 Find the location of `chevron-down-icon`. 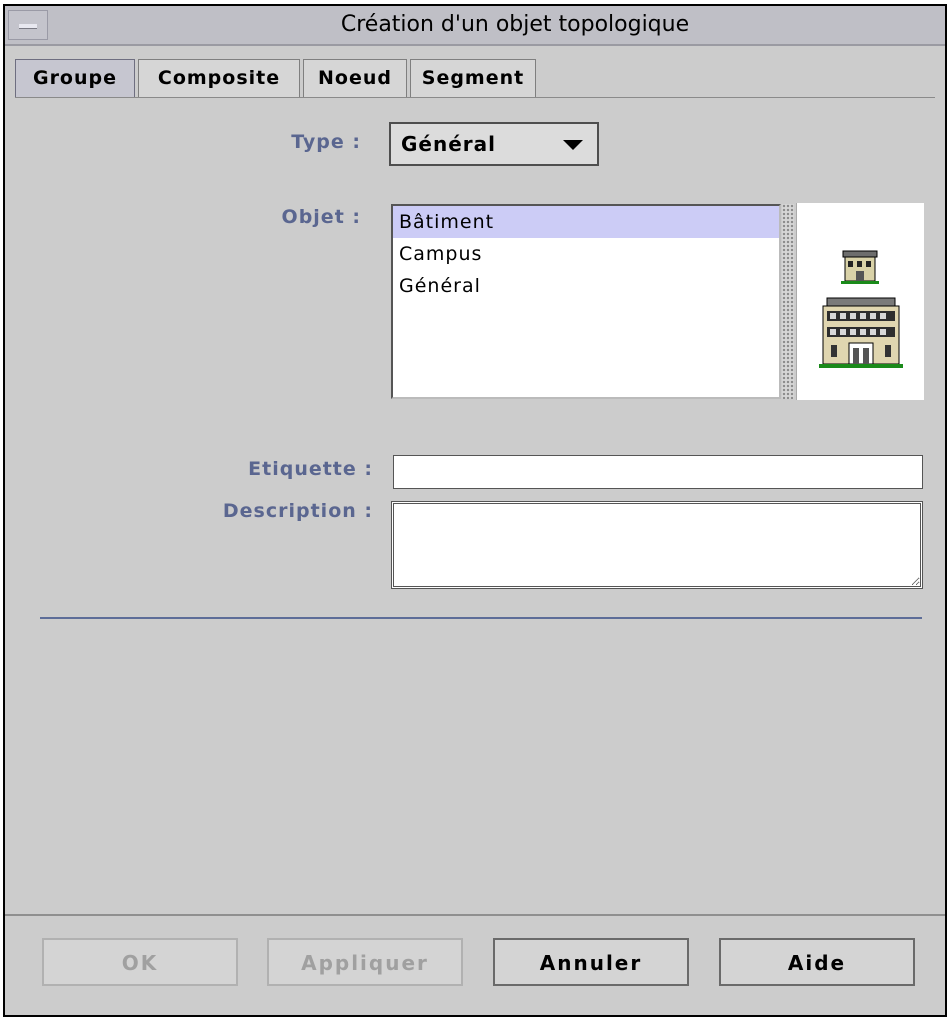

chevron-down-icon is located at coordinates (573, 145).